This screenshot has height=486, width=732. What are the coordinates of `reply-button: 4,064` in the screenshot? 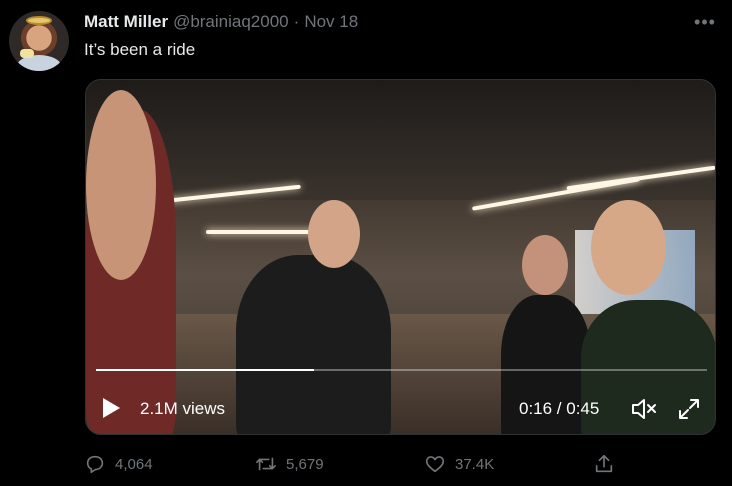 It's located at (118, 464).